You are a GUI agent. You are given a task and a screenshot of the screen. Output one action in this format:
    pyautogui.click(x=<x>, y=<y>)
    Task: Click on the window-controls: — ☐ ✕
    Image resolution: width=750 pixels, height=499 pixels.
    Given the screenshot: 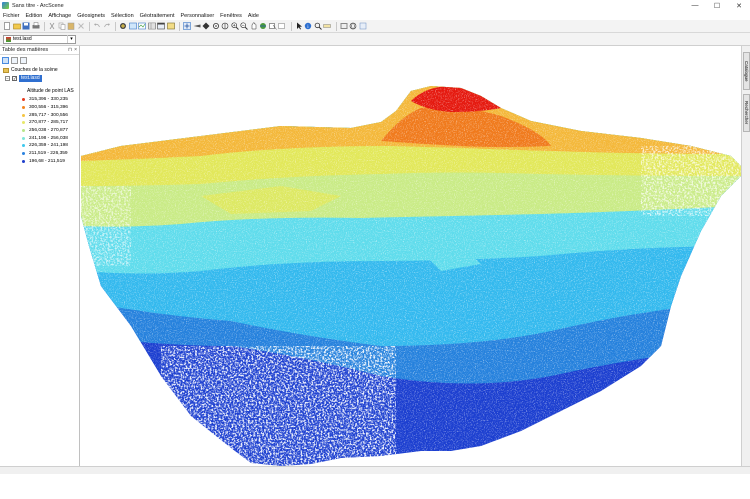 What is the action you would take?
    pyautogui.click(x=717, y=5)
    